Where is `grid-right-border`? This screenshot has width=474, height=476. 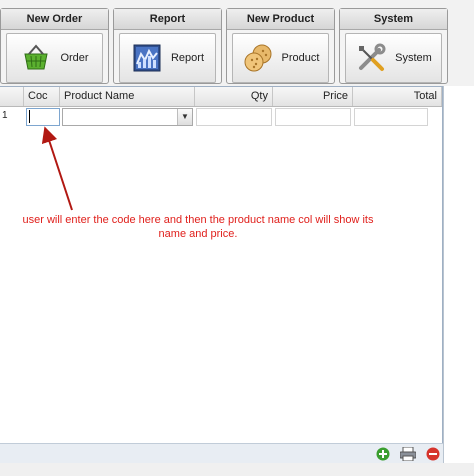
grid-right-border is located at coordinates (443, 275).